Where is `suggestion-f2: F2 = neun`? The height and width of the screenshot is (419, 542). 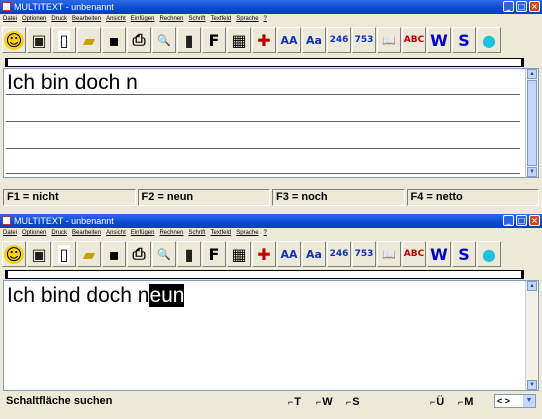 suggestion-f2: F2 = neun is located at coordinates (203, 197).